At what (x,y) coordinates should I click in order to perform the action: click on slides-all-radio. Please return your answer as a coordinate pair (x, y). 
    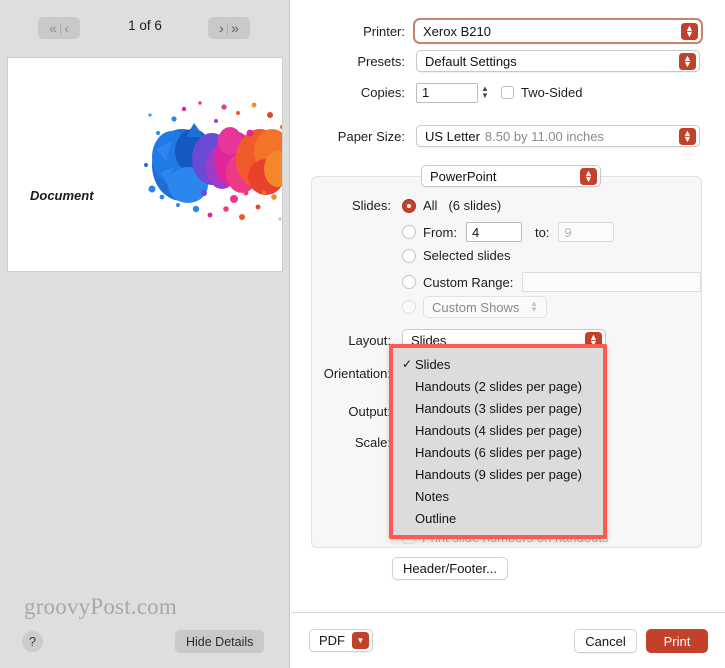
    Looking at the image, I should click on (409, 205).